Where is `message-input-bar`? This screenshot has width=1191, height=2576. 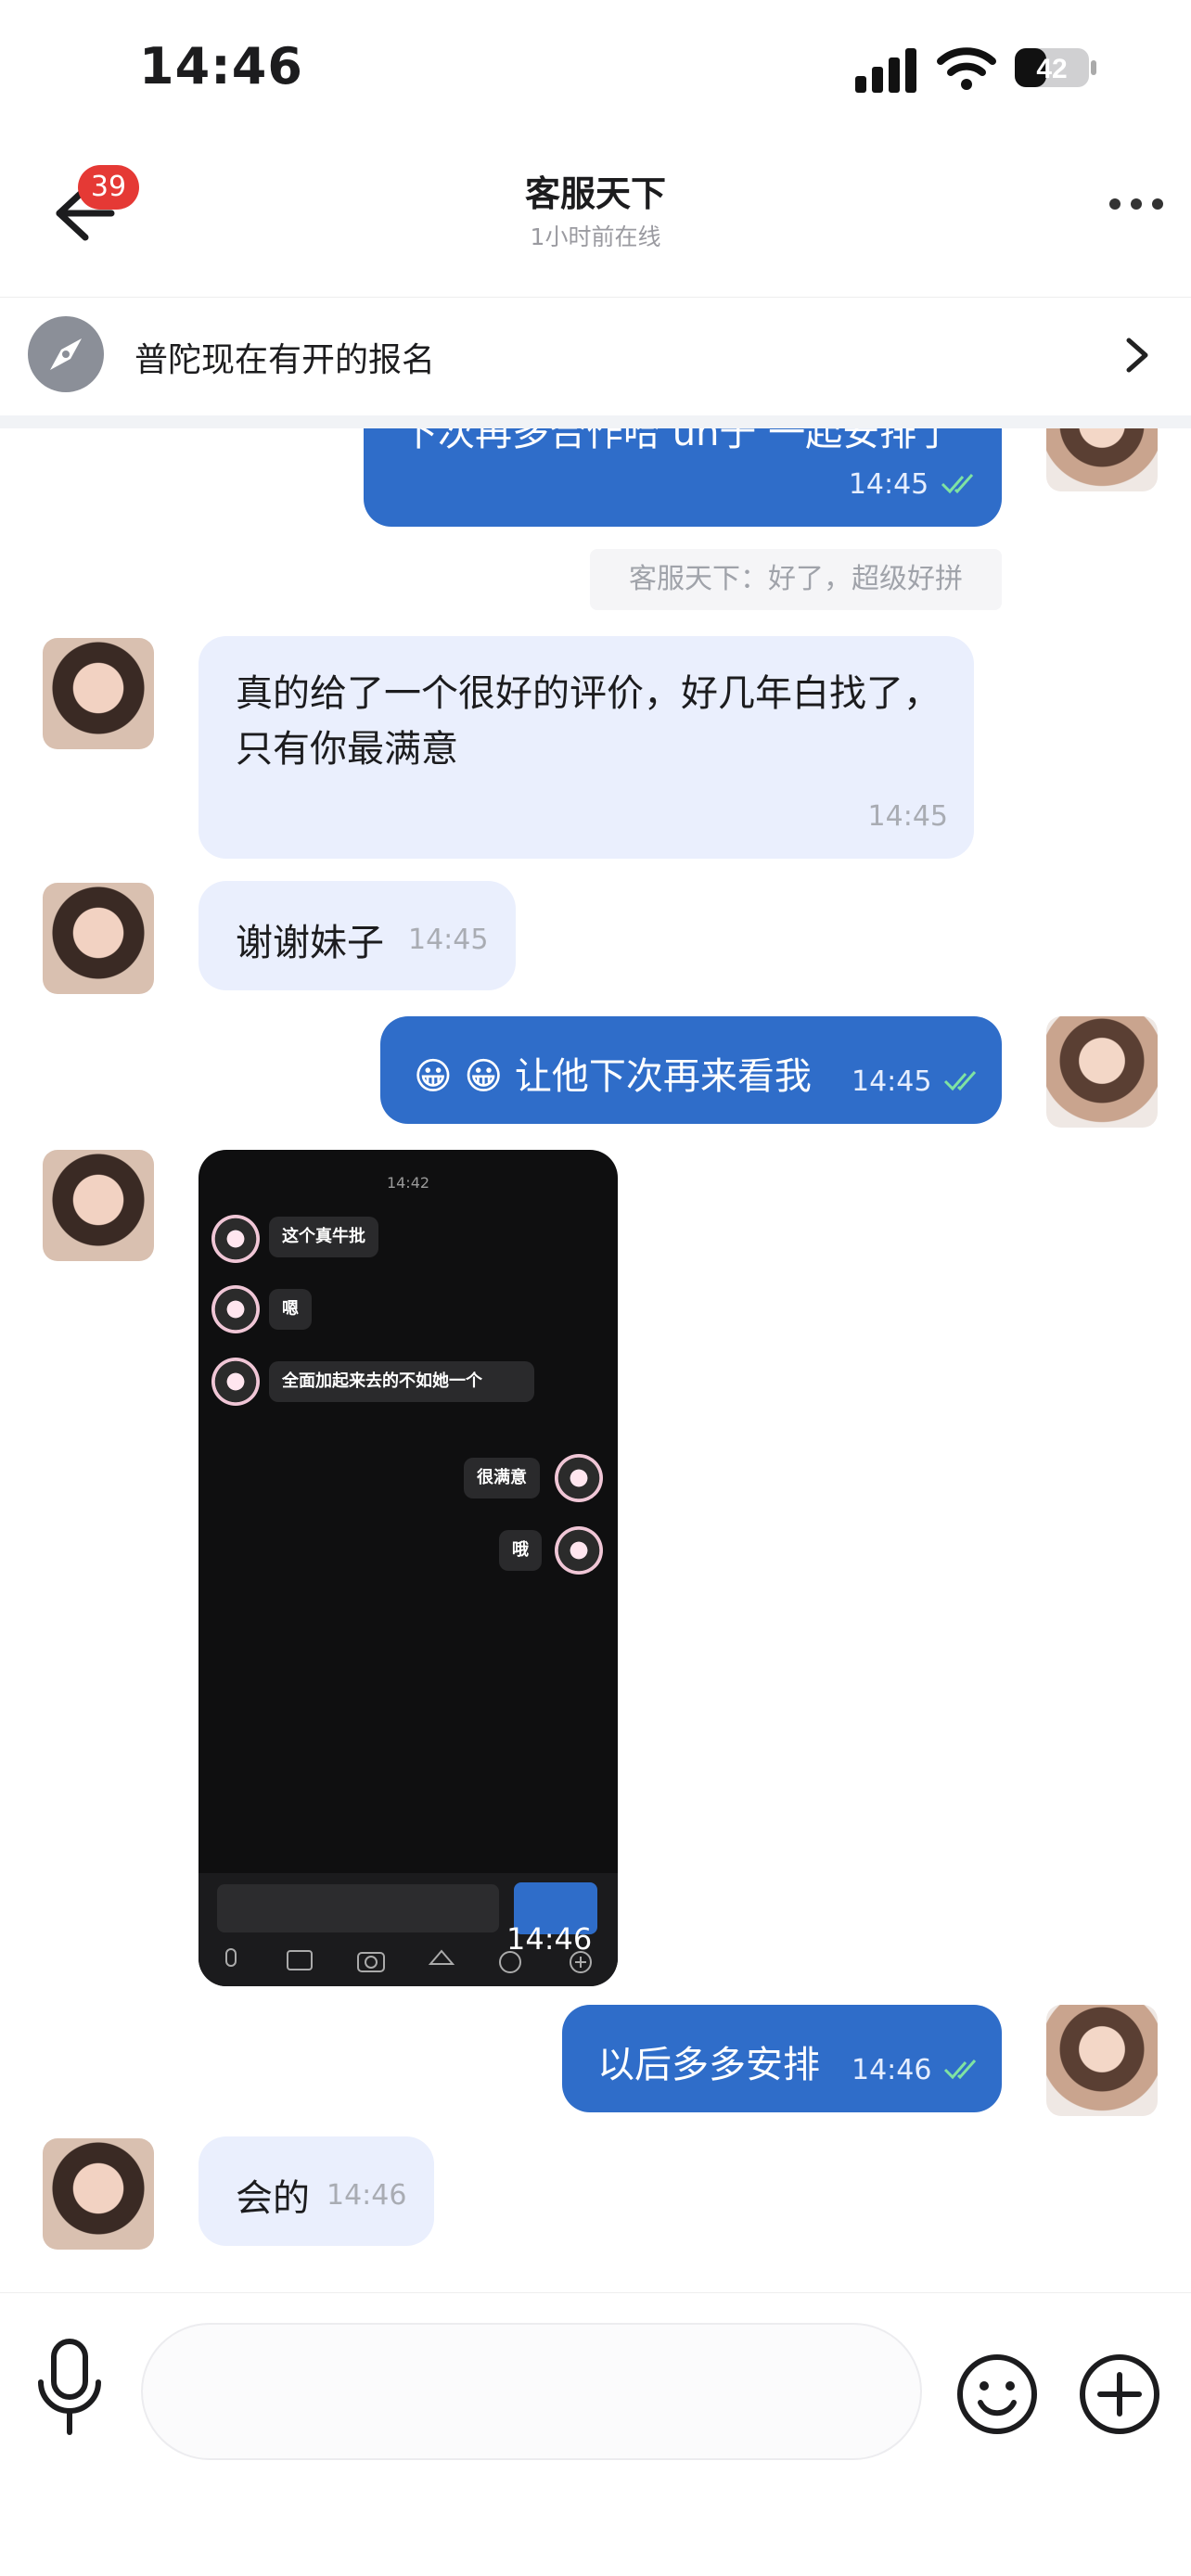
message-input-bar is located at coordinates (595, 2434).